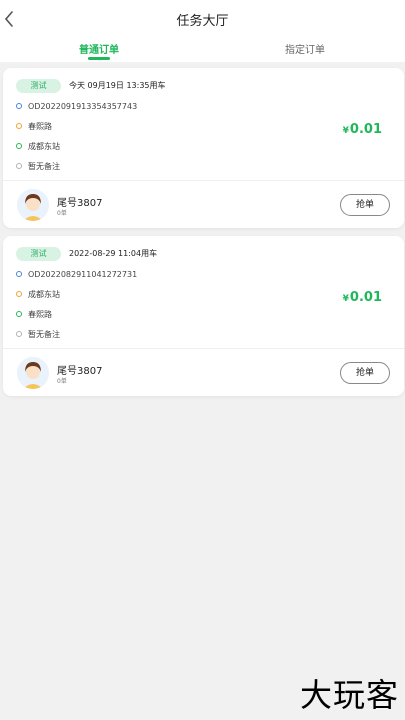 This screenshot has height=720, width=405. I want to click on end-location-row: 春熙路, so click(34, 314).